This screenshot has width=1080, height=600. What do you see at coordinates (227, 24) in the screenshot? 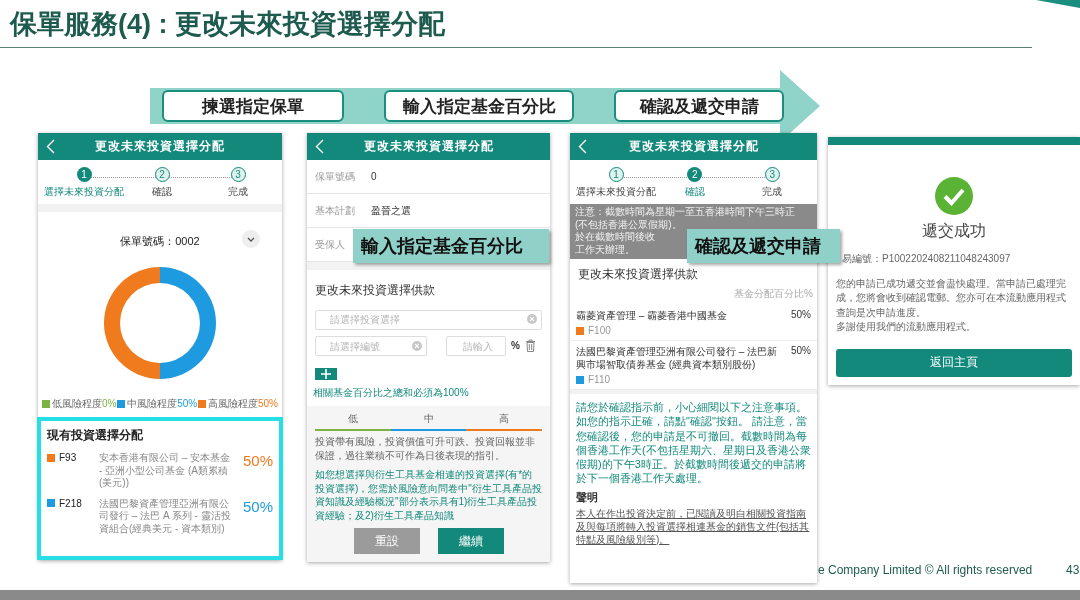
I see `slide-title: 保單服務(4) : 更改未來投資選擇分配` at bounding box center [227, 24].